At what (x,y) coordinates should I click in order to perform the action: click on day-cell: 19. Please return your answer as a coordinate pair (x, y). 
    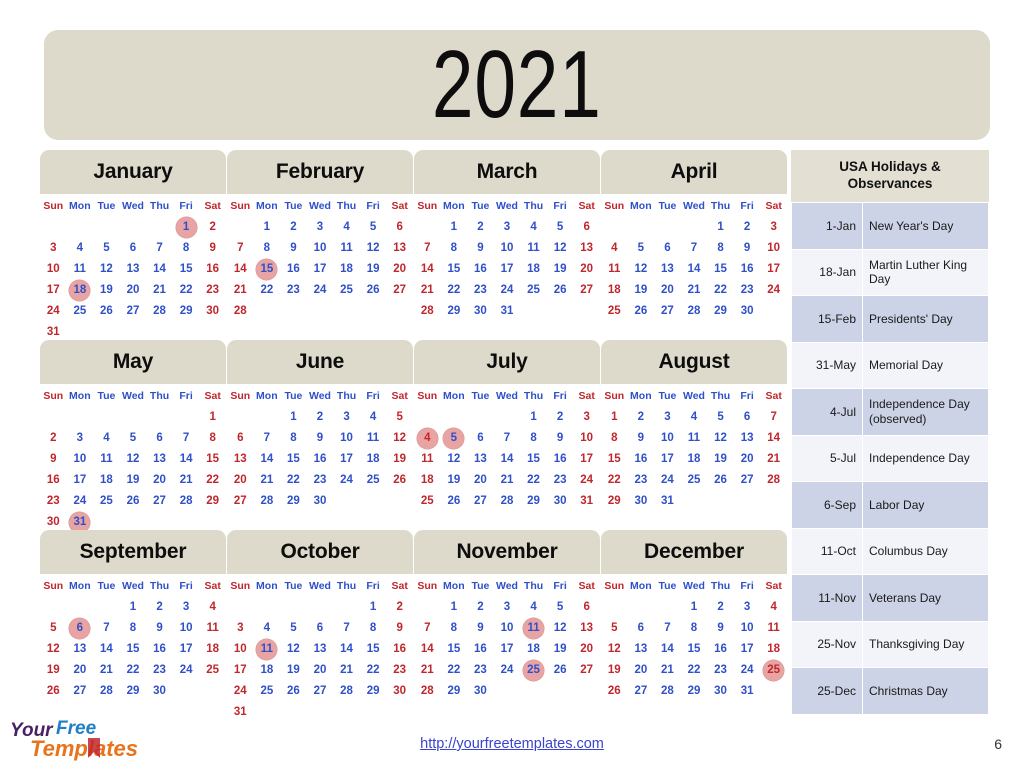
    Looking at the image, I should click on (720, 459).